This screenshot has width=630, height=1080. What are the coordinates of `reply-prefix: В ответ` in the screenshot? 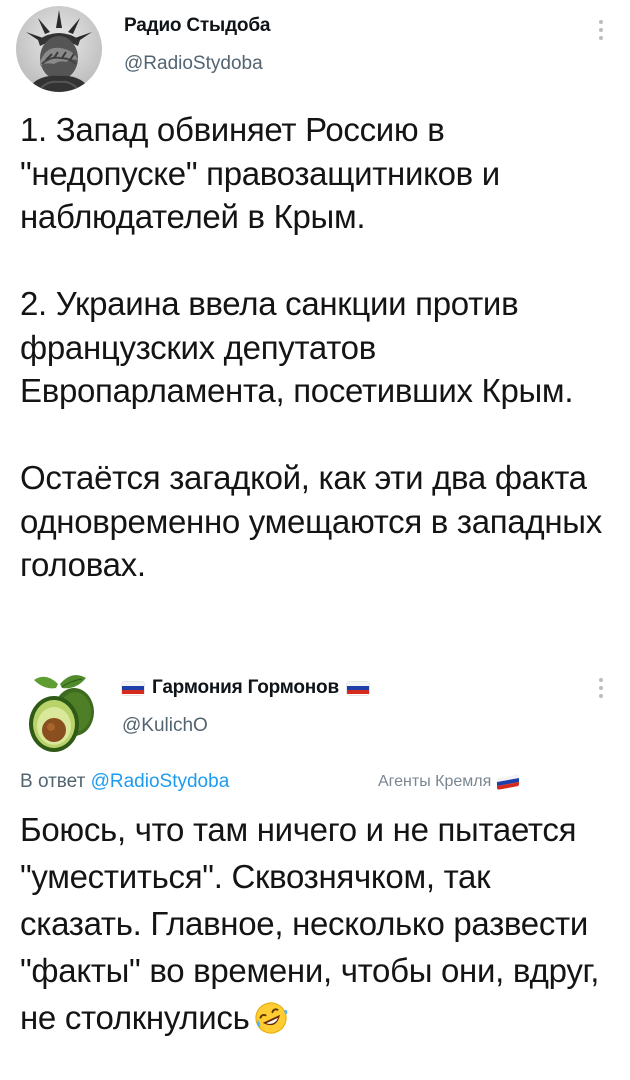 It's located at (53, 781).